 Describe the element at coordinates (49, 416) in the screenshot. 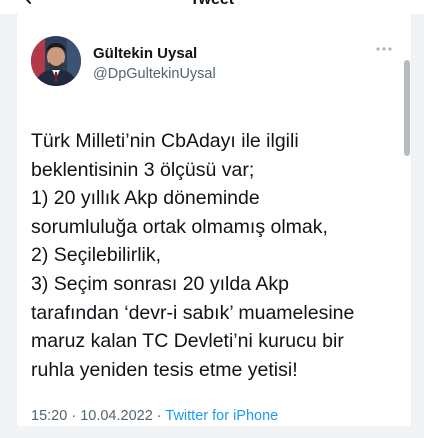

I see `tweet-time: 15:20` at that location.